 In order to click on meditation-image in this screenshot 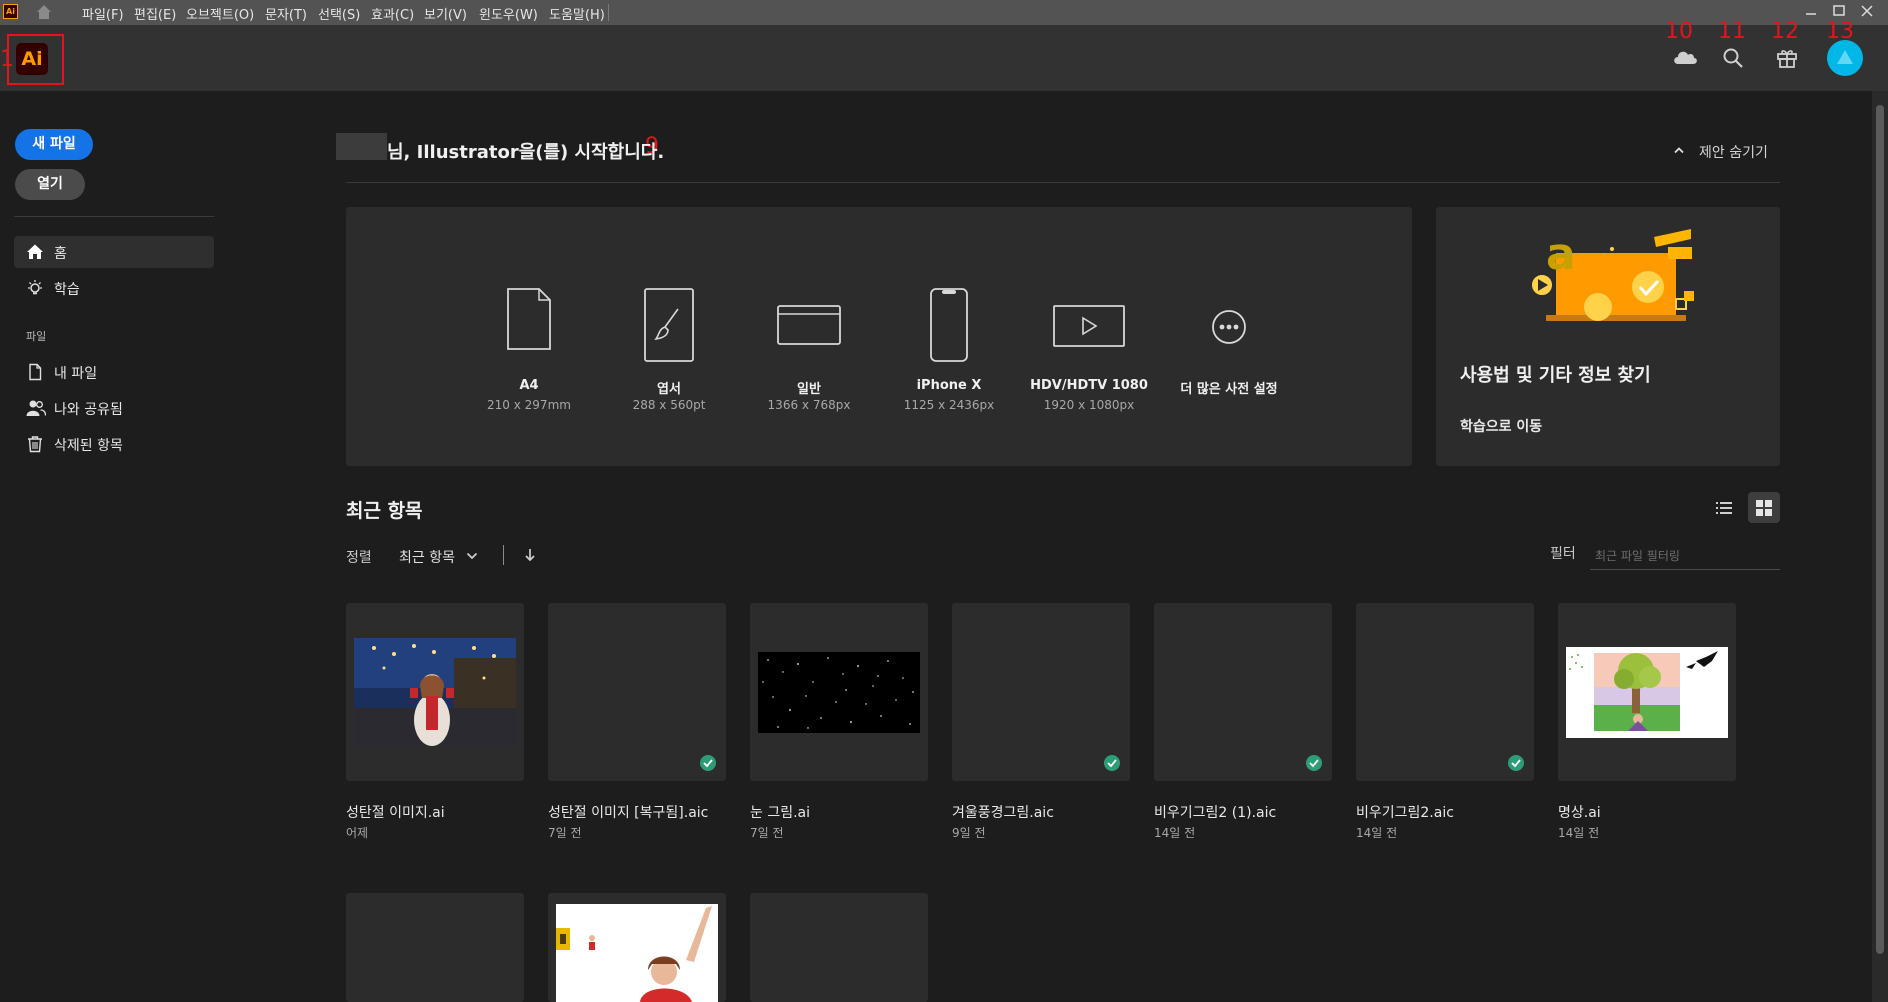, I will do `click(1647, 692)`.